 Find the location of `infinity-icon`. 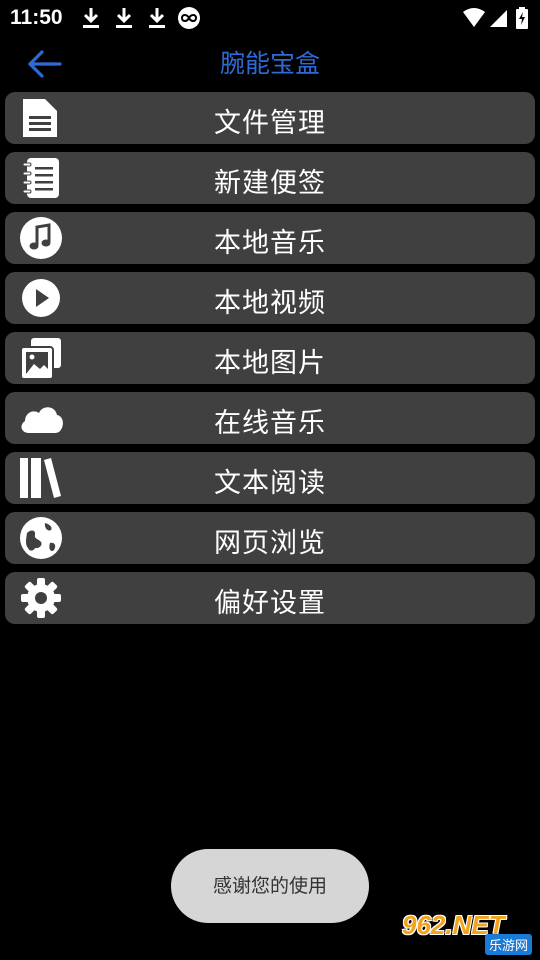

infinity-icon is located at coordinates (189, 18).